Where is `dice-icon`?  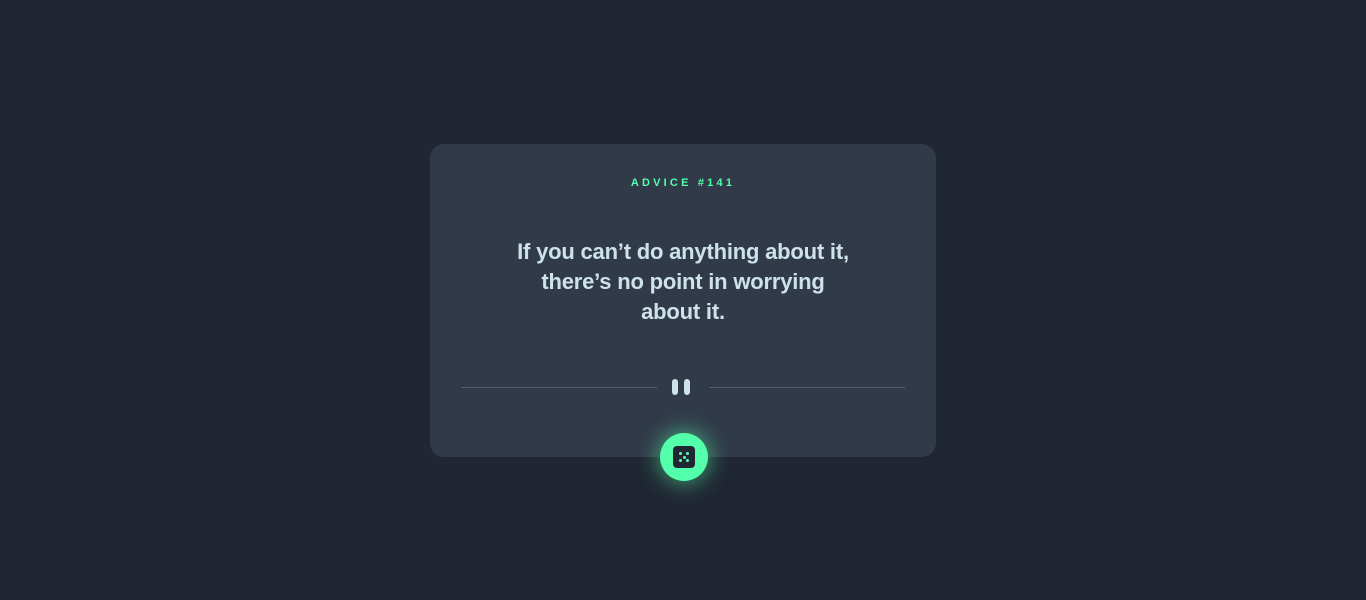
dice-icon is located at coordinates (684, 457).